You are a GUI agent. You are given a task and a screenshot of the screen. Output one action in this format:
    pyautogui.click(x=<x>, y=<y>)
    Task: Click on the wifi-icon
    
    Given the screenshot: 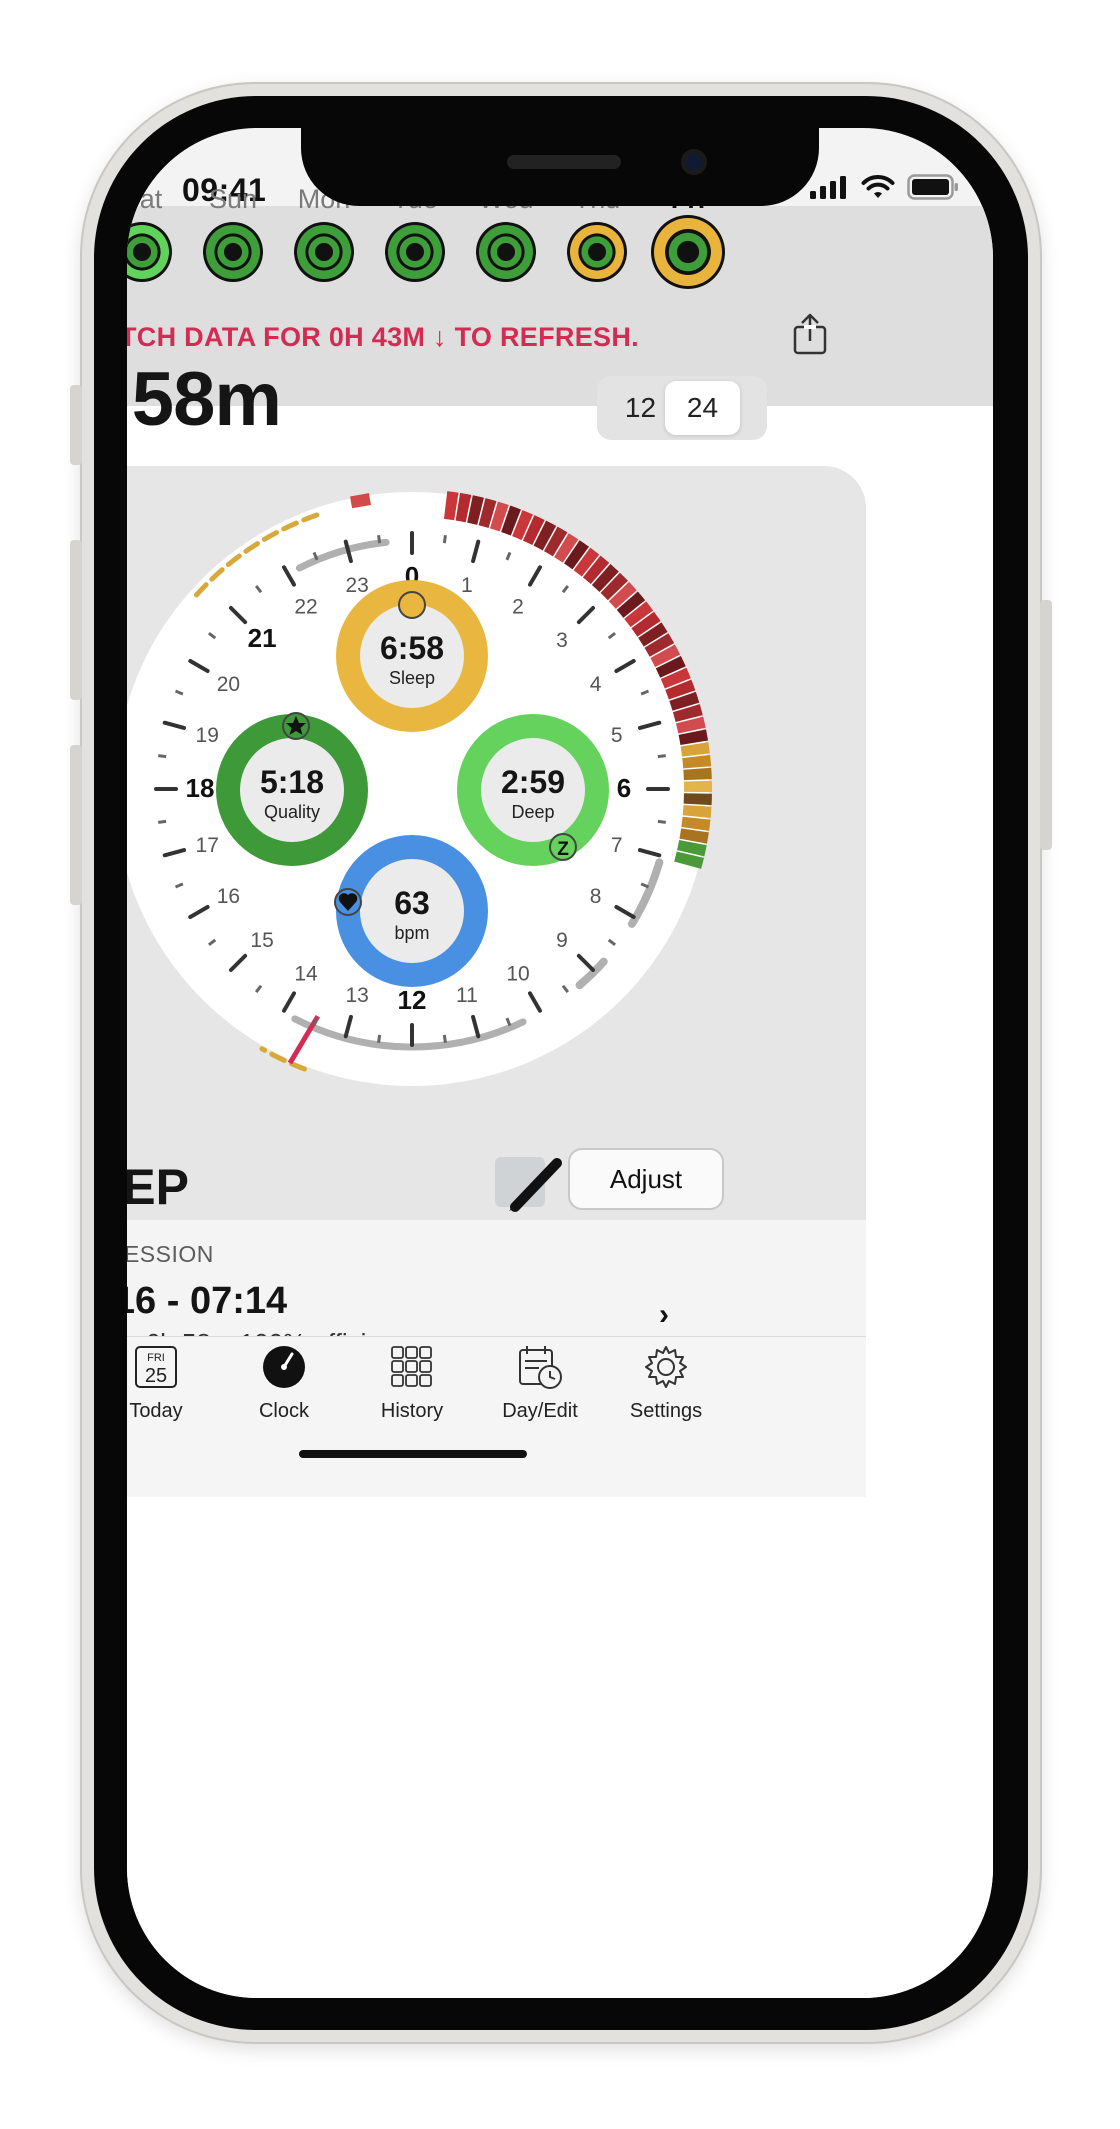 What is the action you would take?
    pyautogui.click(x=878, y=186)
    